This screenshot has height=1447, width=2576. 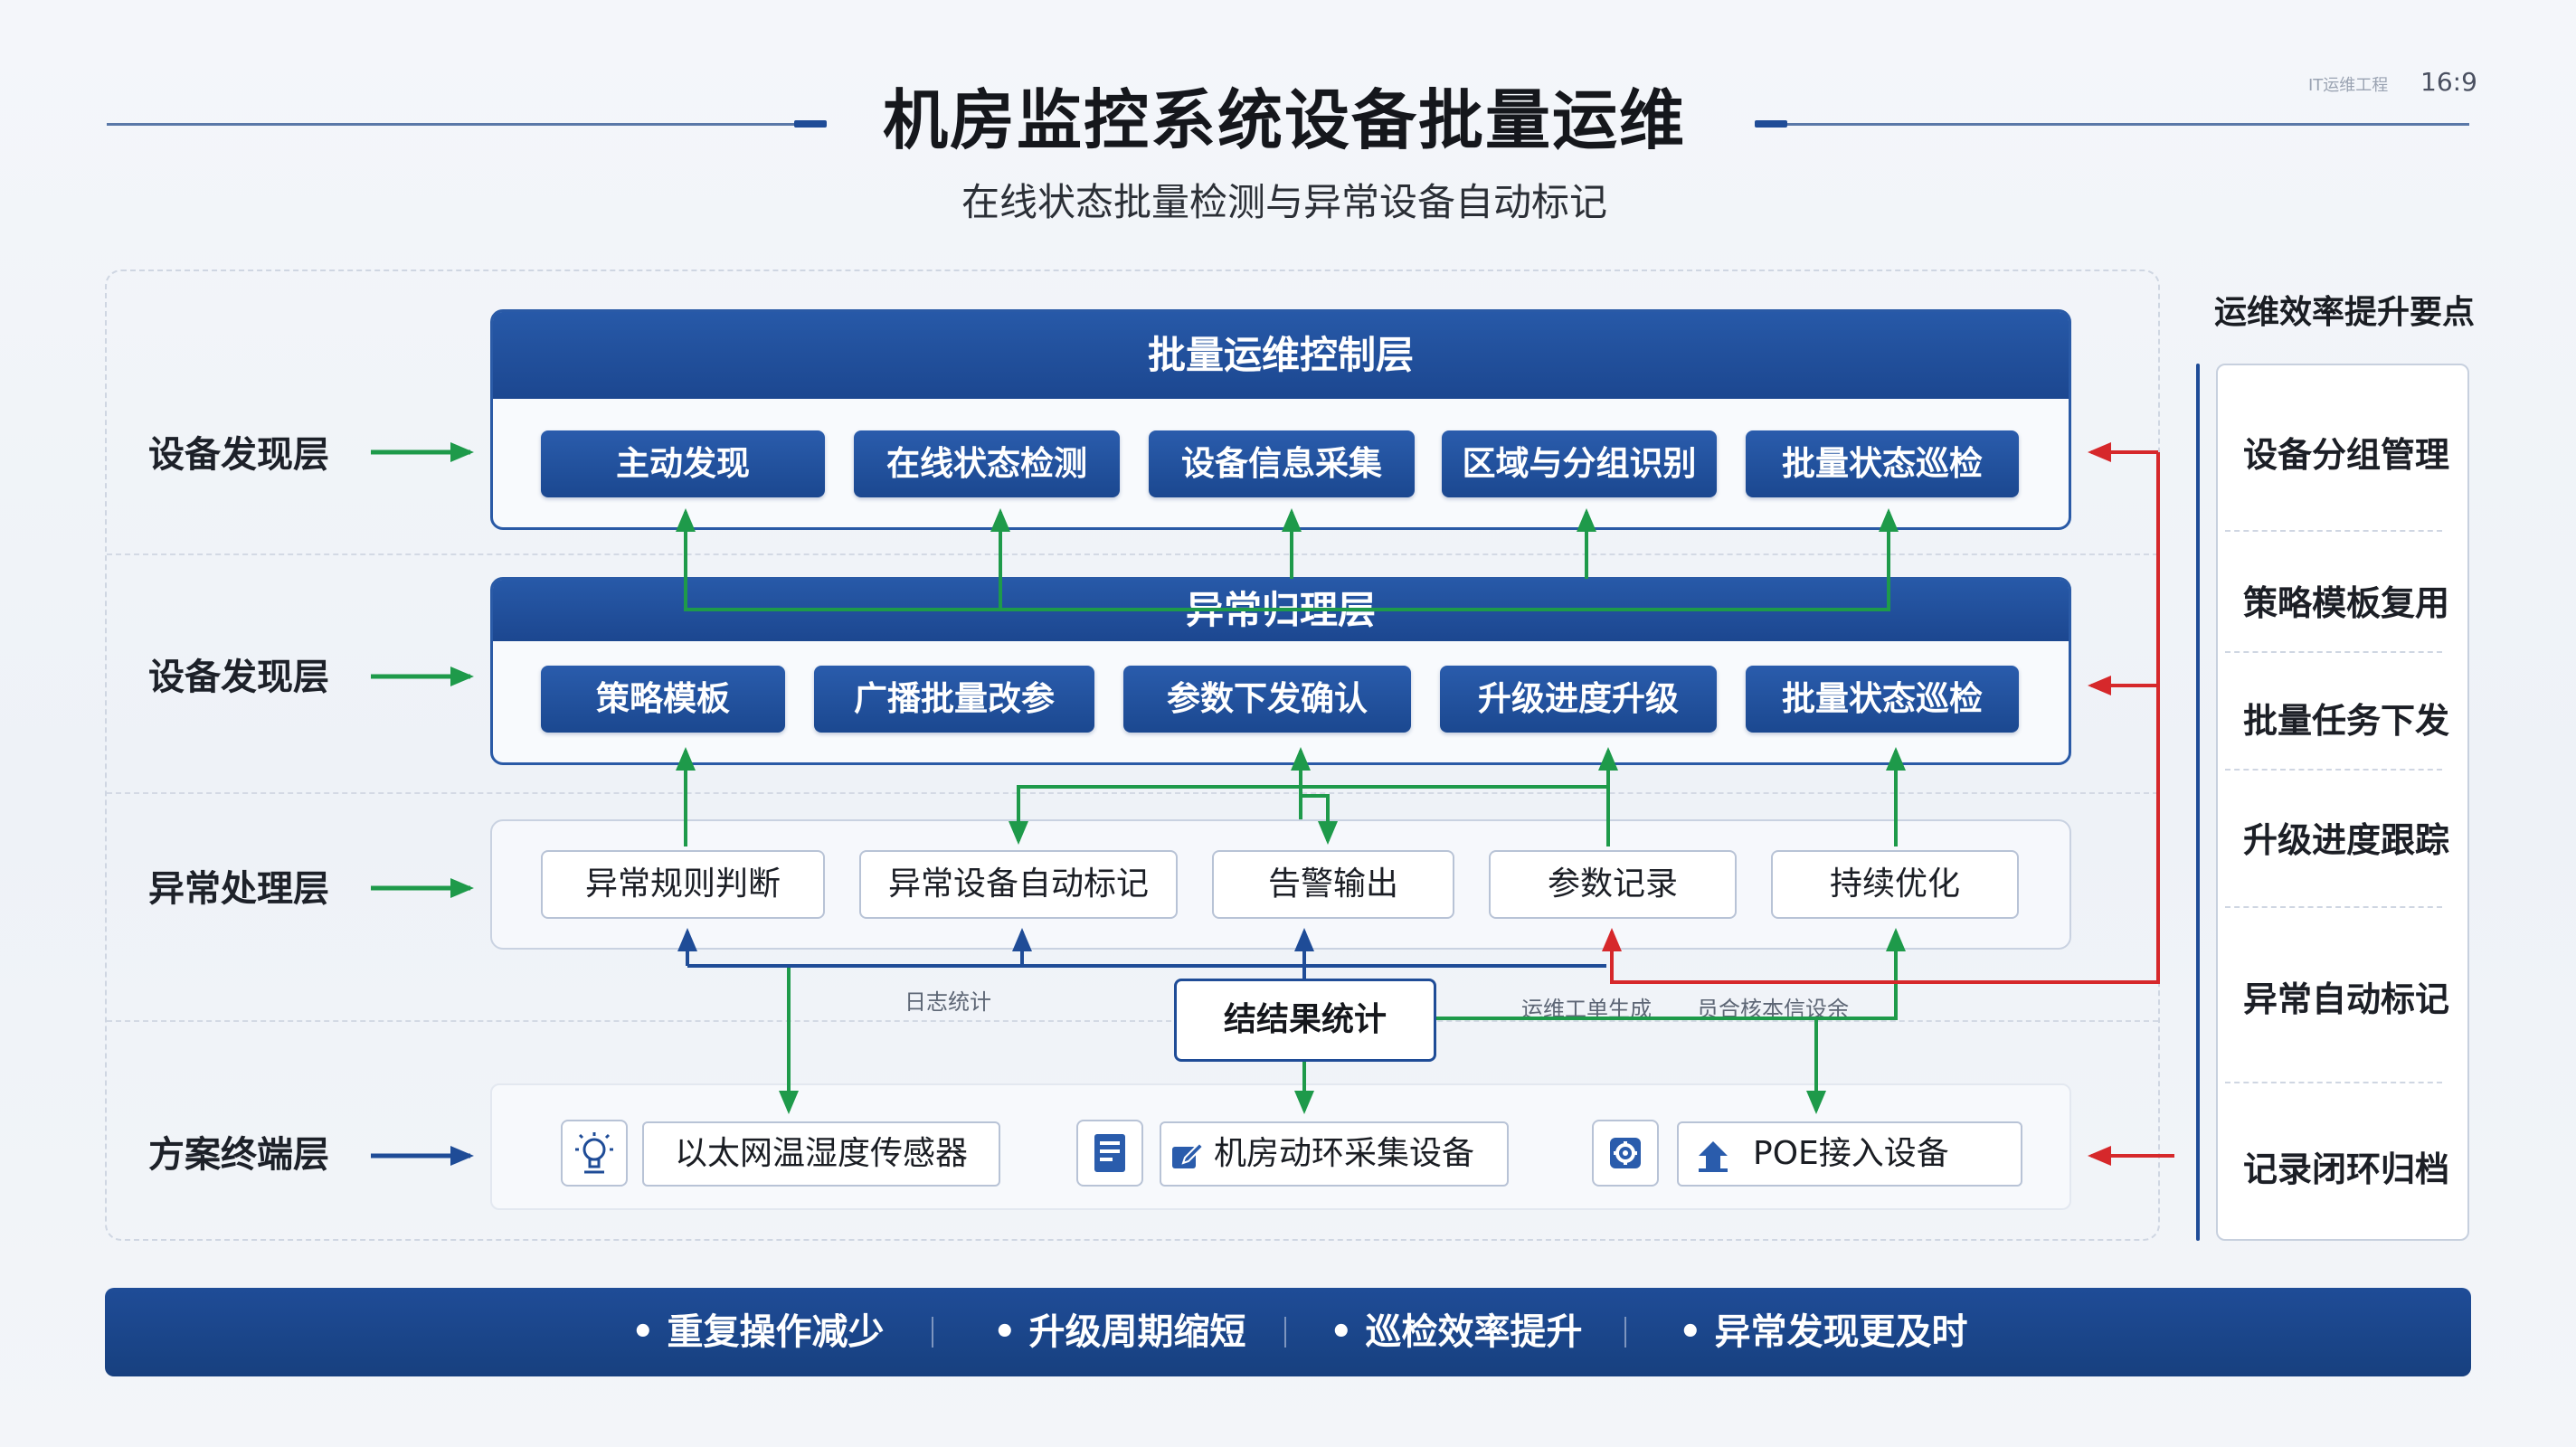 I want to click on sidebar-item-archive: 记录闭环归档, so click(x=2351, y=1166).